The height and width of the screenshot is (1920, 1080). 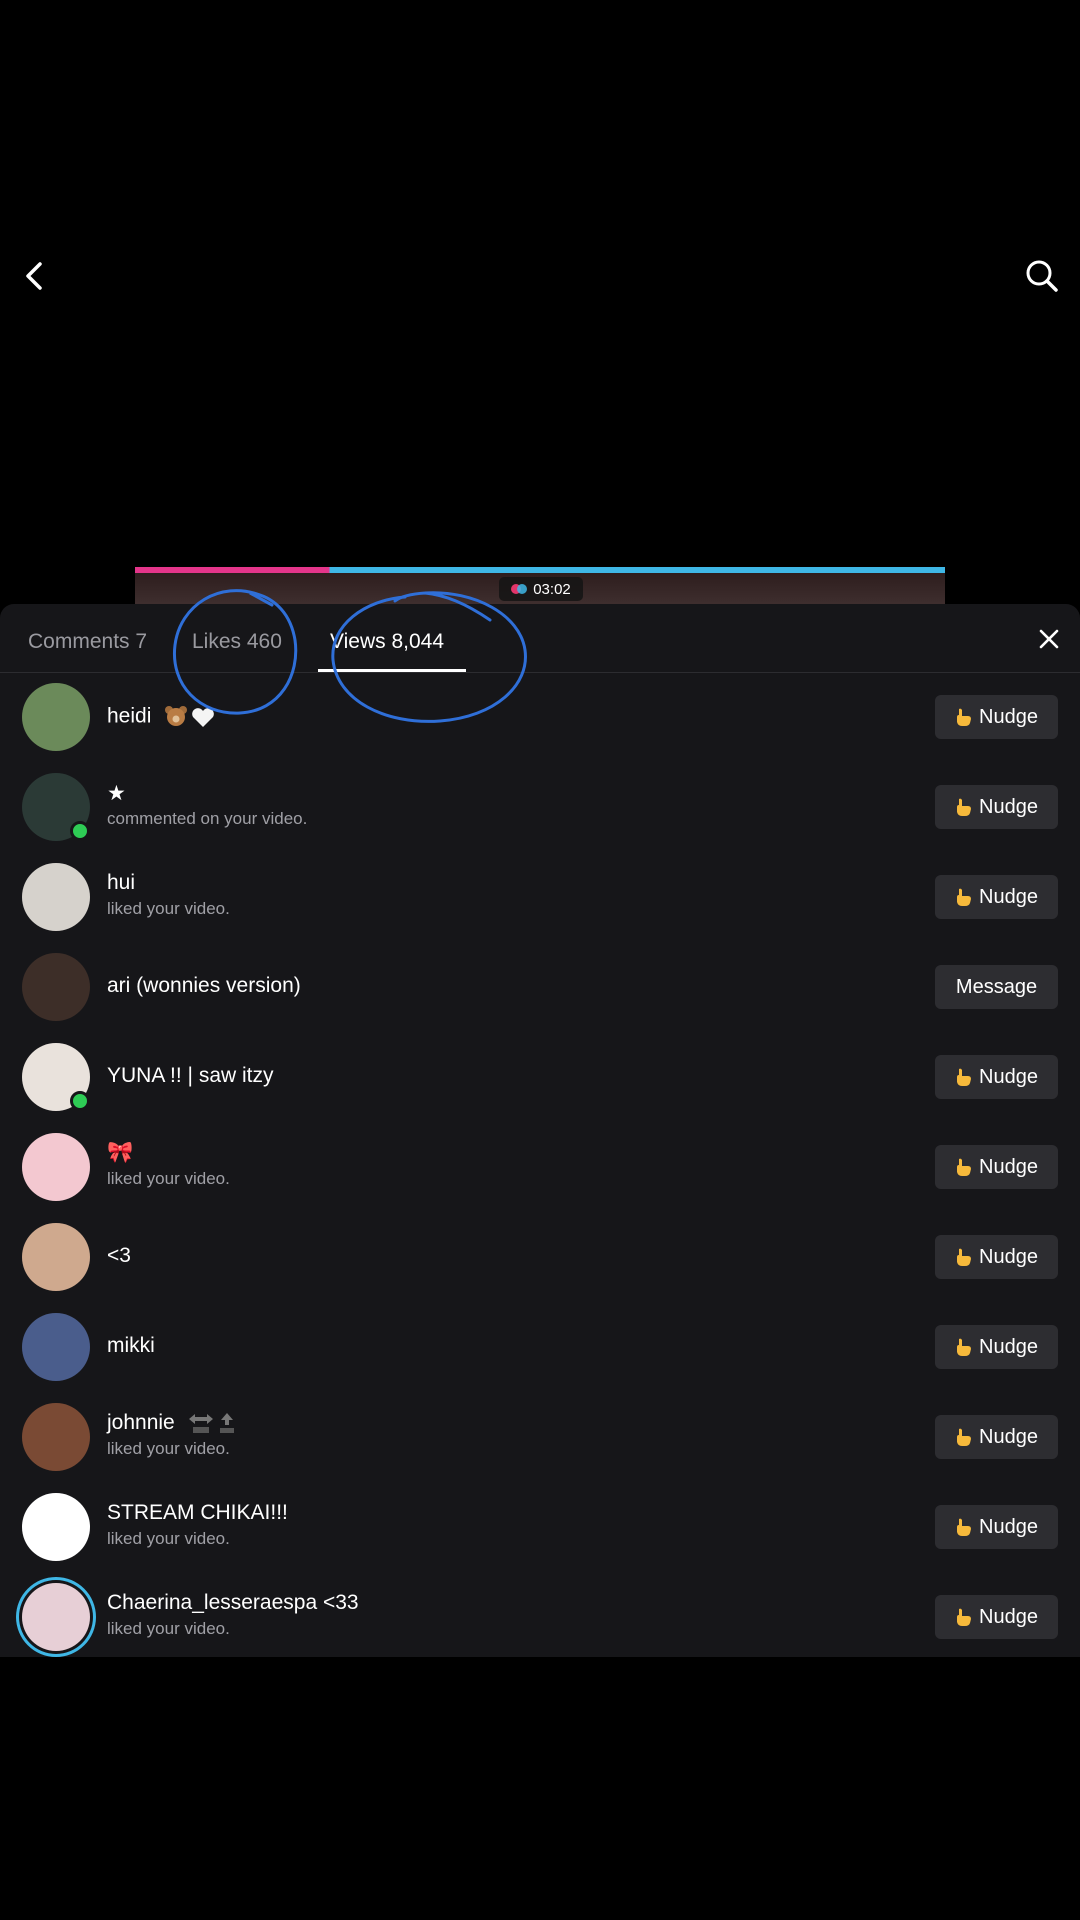 I want to click on activity-text: commented on your video., so click(x=207, y=818).